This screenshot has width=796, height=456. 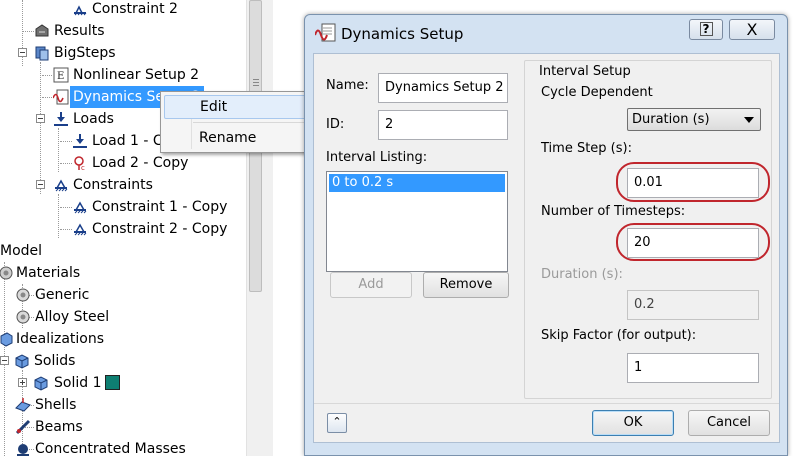 I want to click on menu-item-rename: Rename, so click(x=235, y=138).